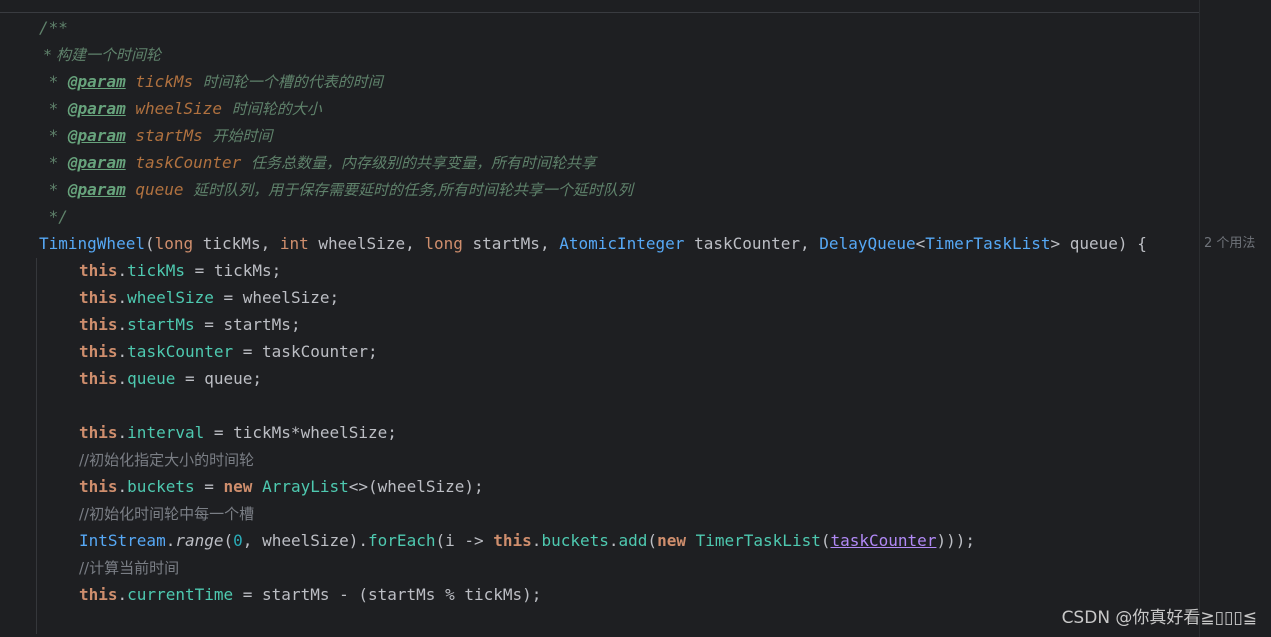 The height and width of the screenshot is (637, 1271). What do you see at coordinates (883, 540) in the screenshot?
I see `task-counter-reference-link: taskCounter` at bounding box center [883, 540].